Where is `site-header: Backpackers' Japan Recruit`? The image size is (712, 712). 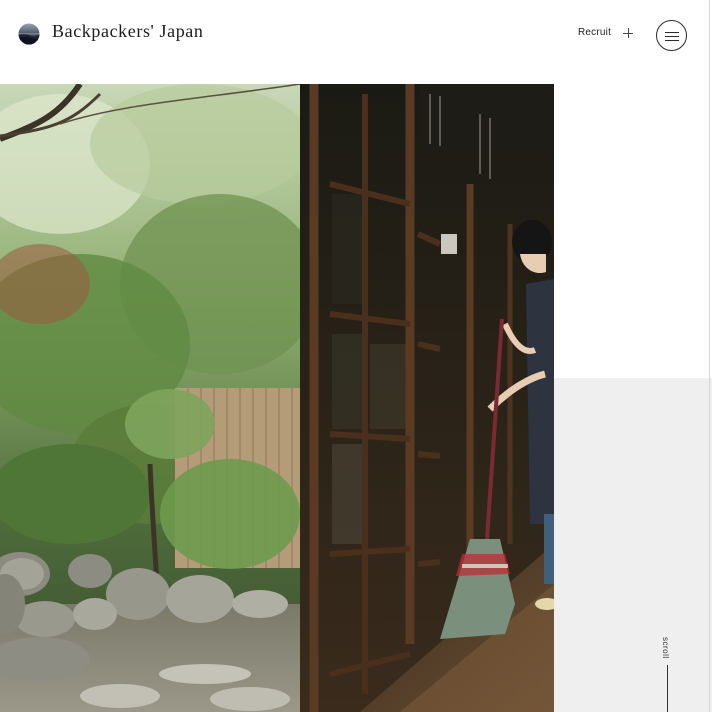
site-header: Backpackers' Japan Recruit is located at coordinates (356, 42).